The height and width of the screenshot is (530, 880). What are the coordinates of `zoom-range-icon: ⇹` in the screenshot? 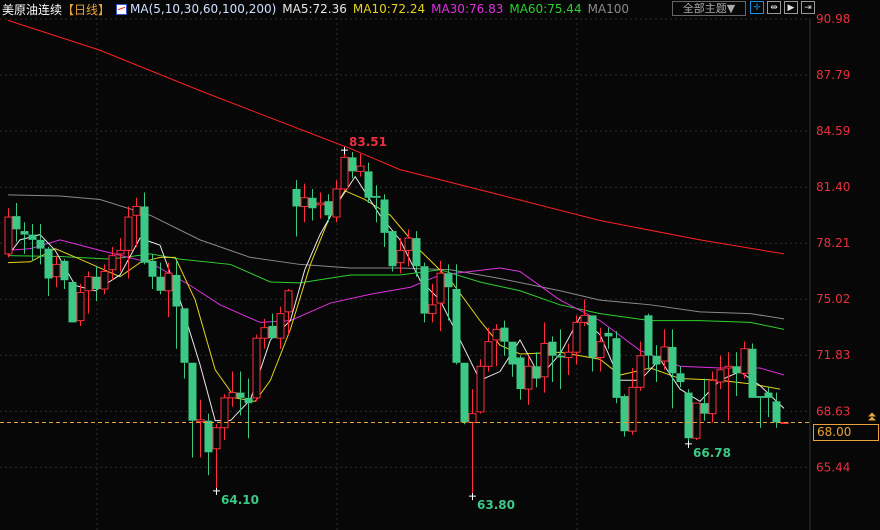 It's located at (774, 7).